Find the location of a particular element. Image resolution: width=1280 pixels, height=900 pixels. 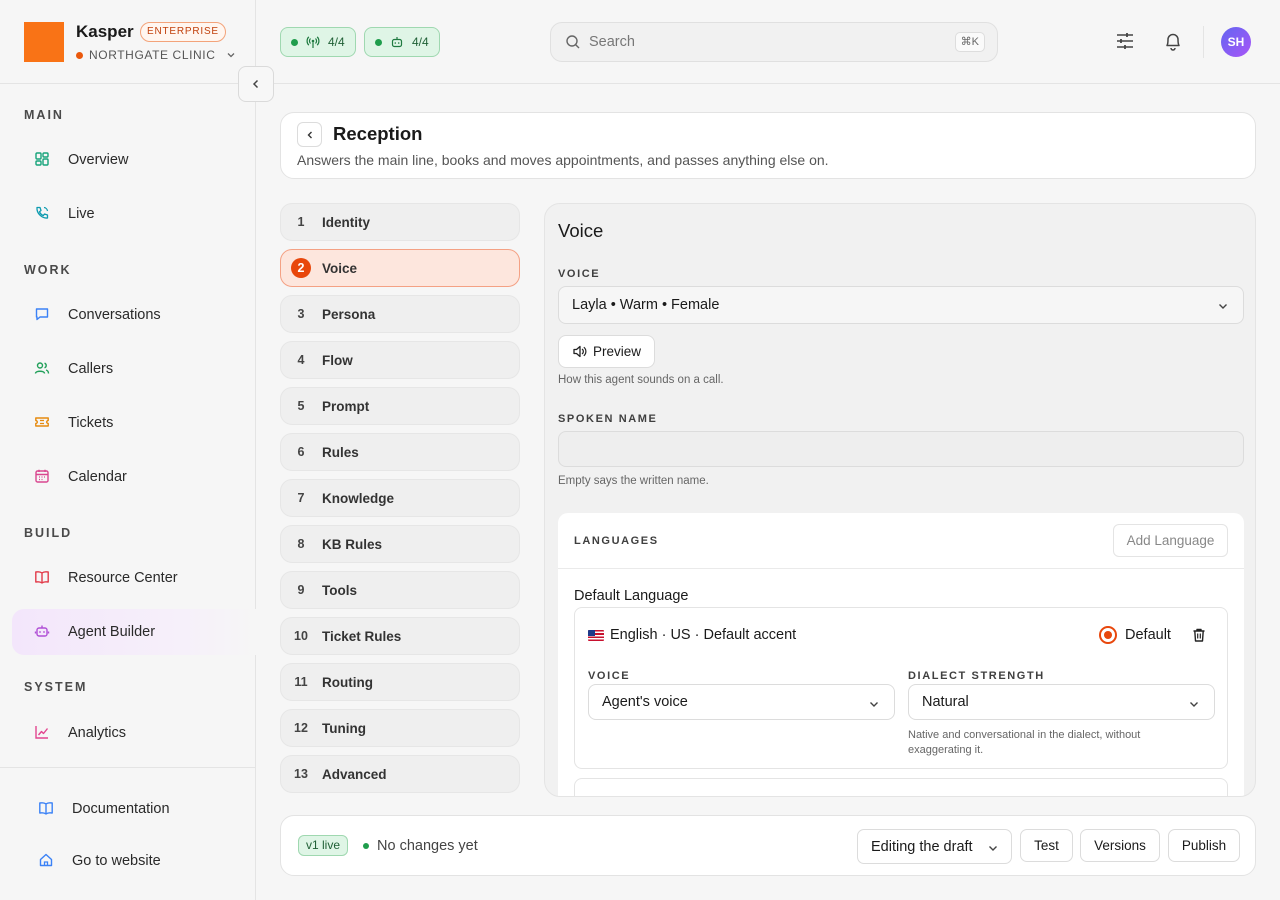

sidebar-item-label: Documentation is located at coordinates (121, 809).